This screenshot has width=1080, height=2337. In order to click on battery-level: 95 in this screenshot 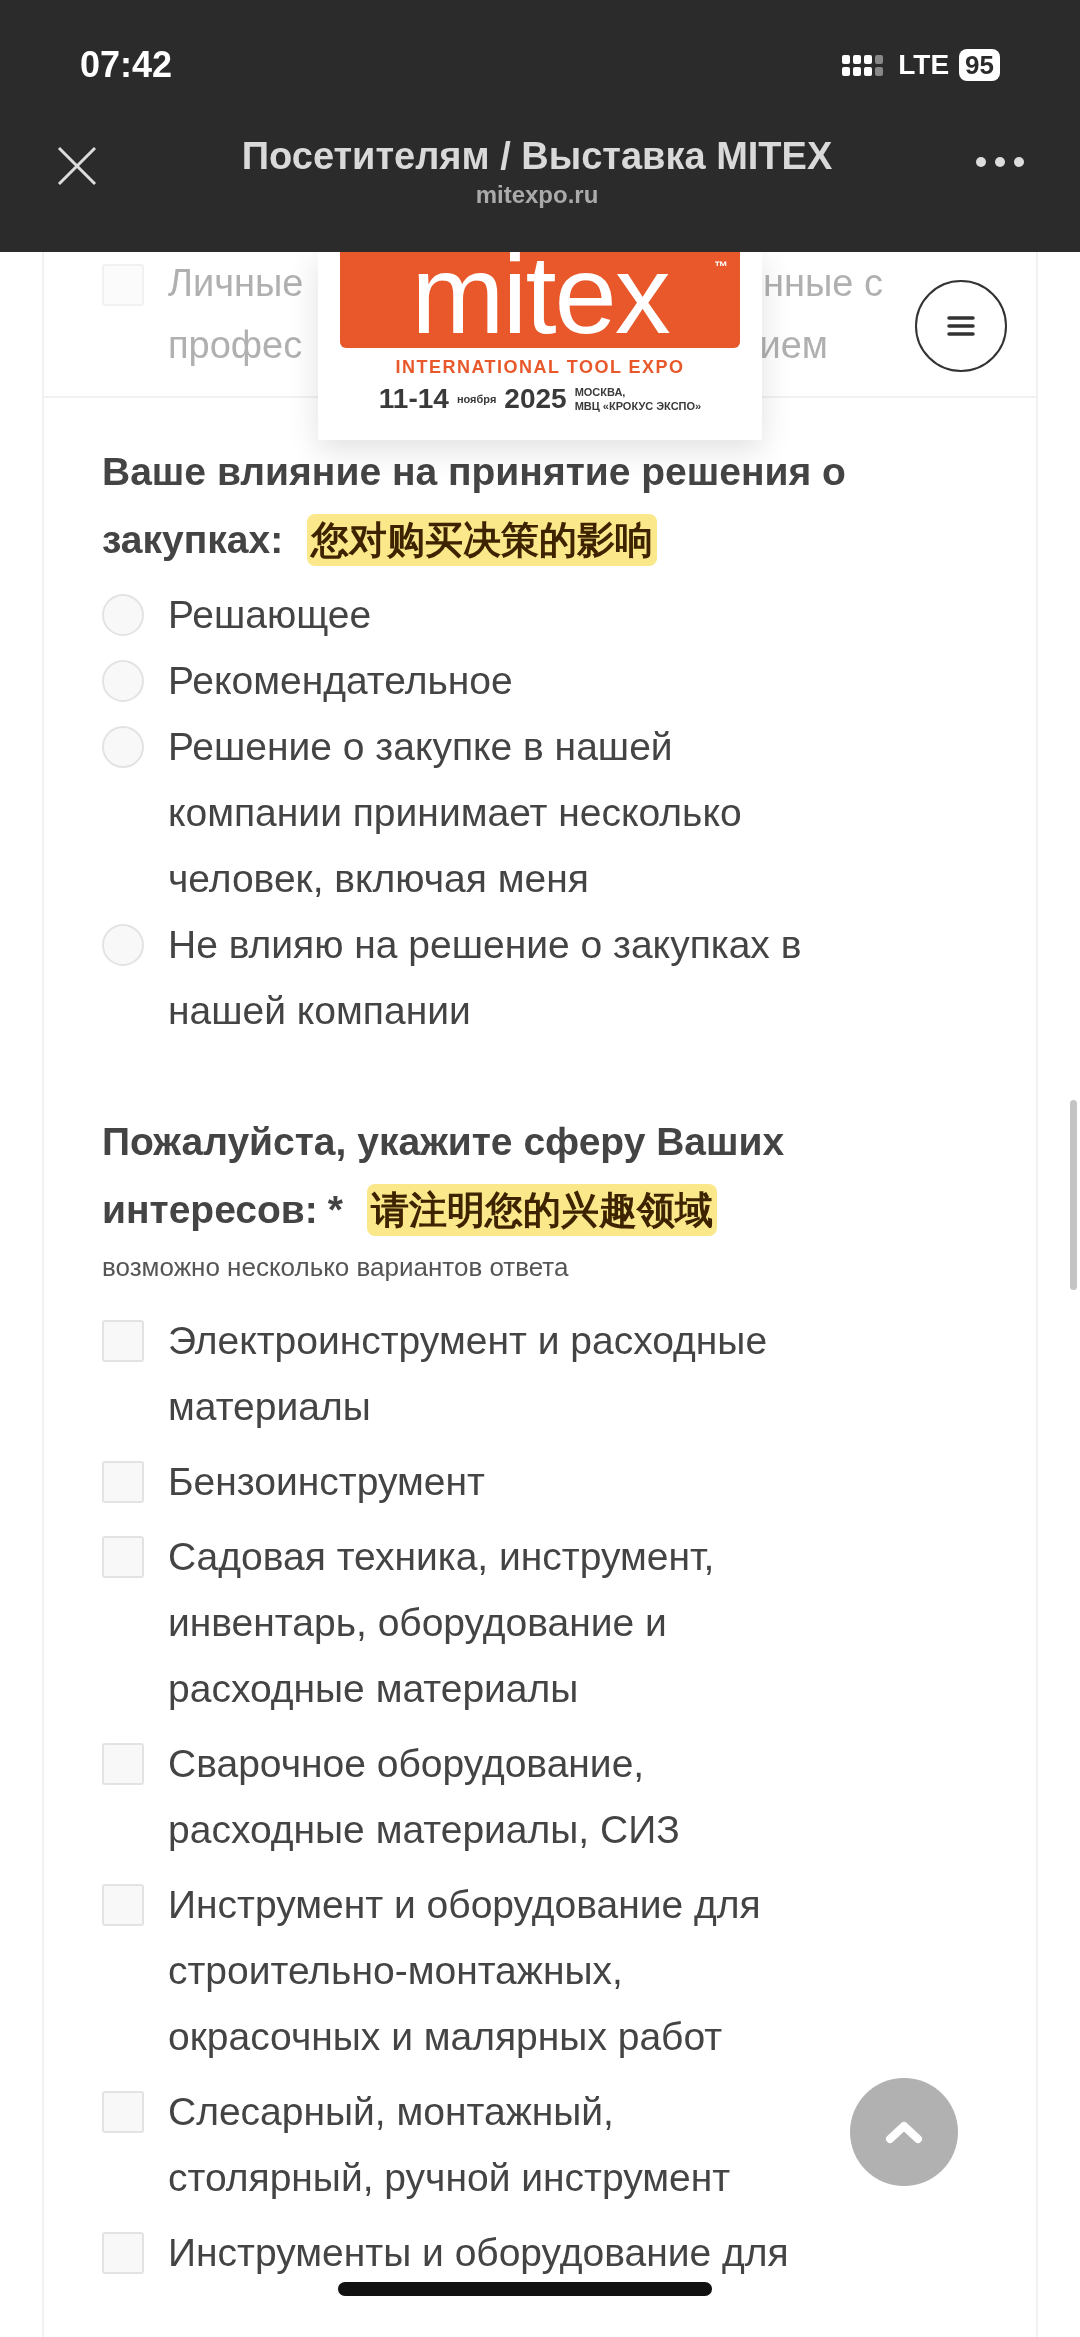, I will do `click(979, 65)`.